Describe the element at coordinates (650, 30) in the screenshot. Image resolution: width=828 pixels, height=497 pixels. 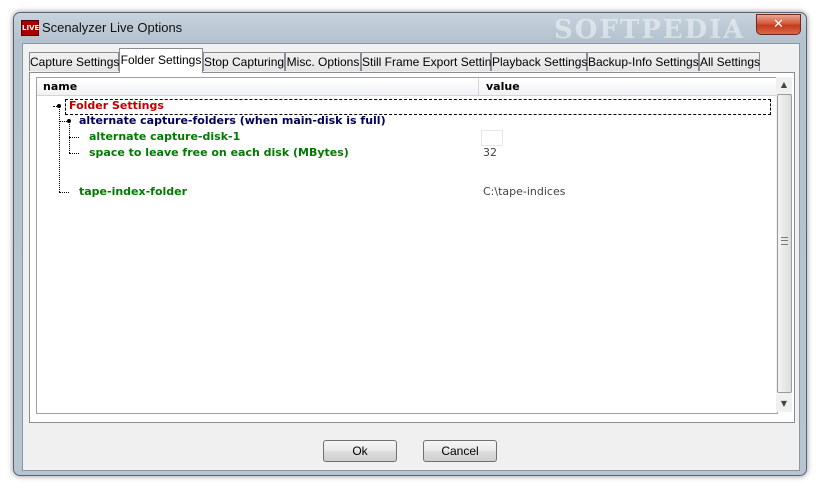
I see `watermark: SOFTPEDIA` at that location.